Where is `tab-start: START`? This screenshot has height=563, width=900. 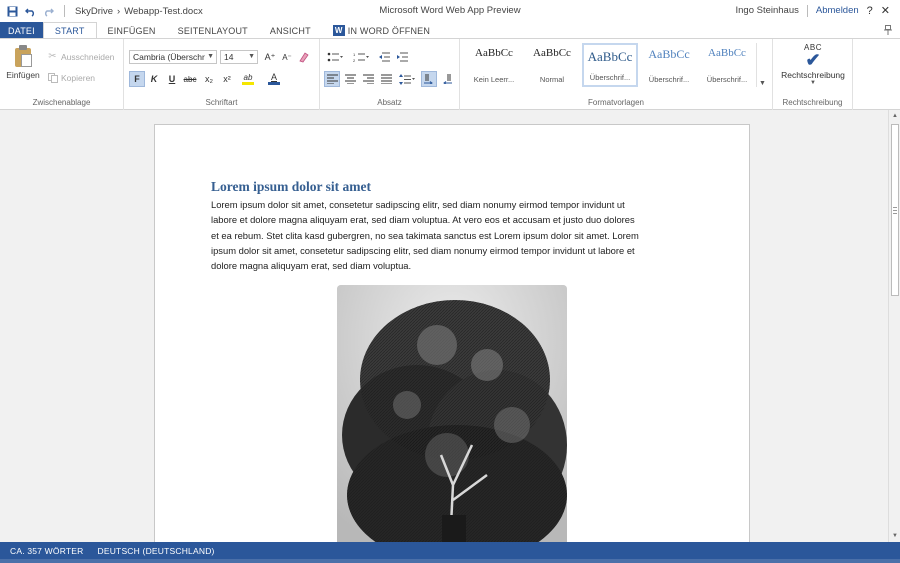 tab-start: START is located at coordinates (69, 30).